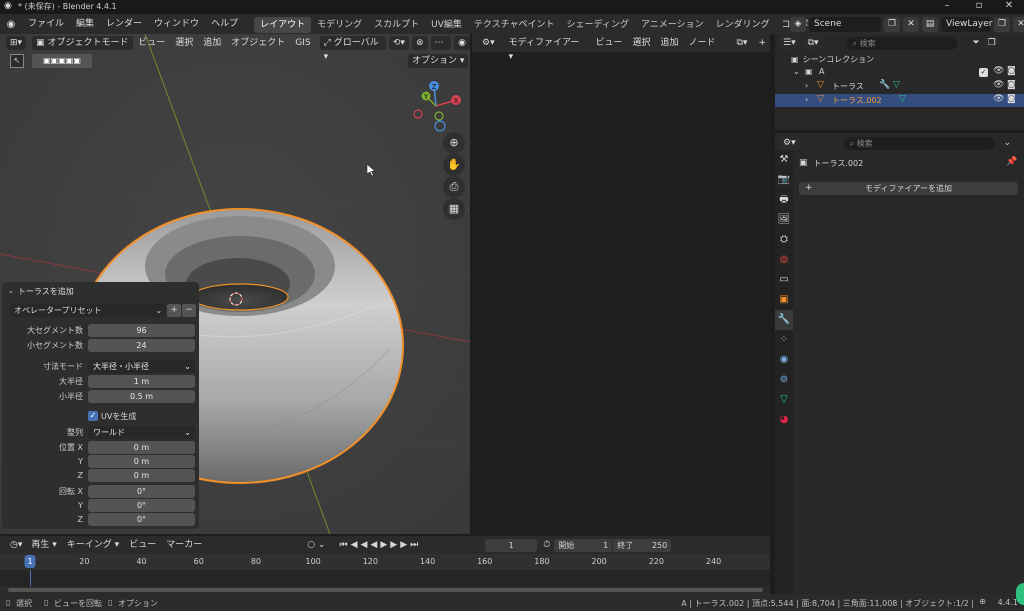 The image size is (1024, 611). I want to click on physics-tab-icon: ◉, so click(784, 360).